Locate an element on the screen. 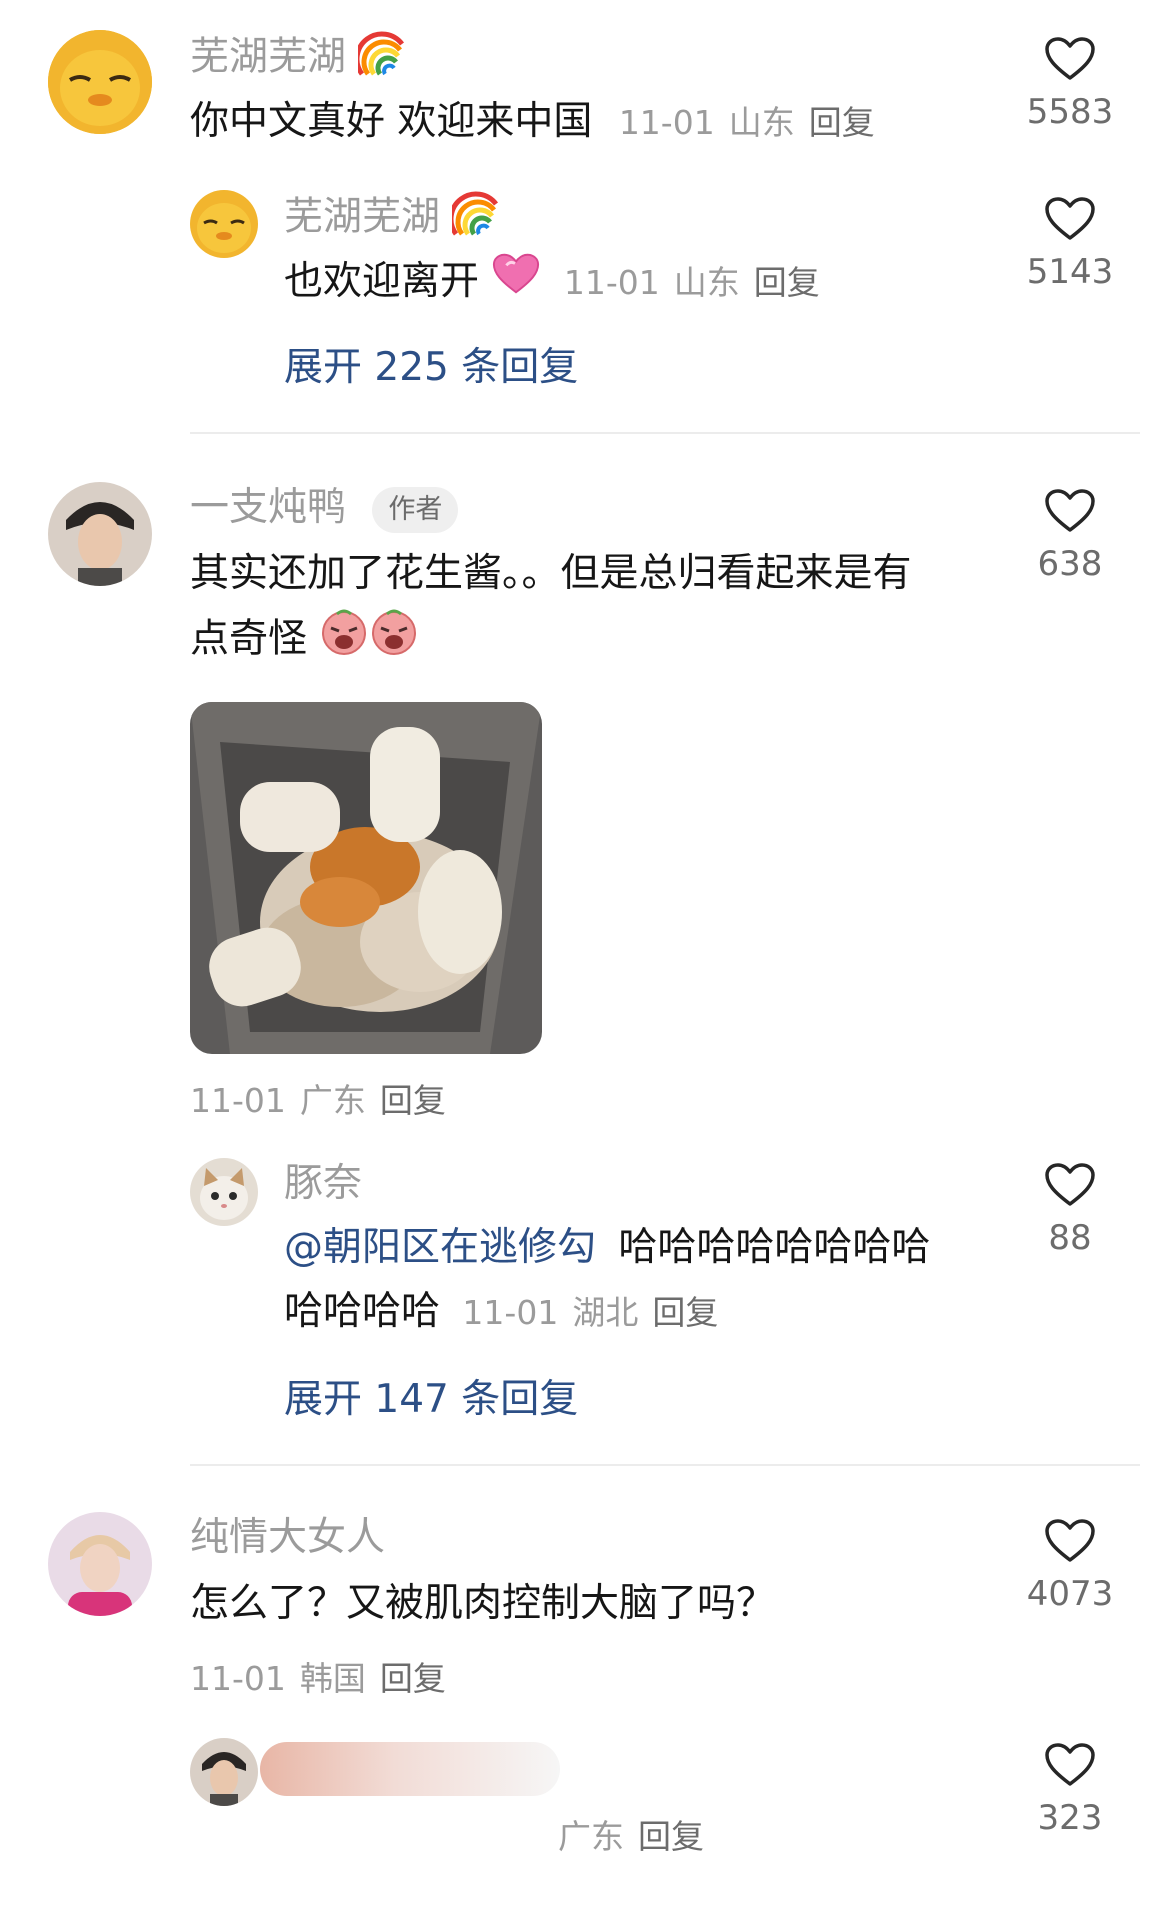  comment-text-line: 哈哈哈哈哈哈哈哈 is located at coordinates (774, 1247).